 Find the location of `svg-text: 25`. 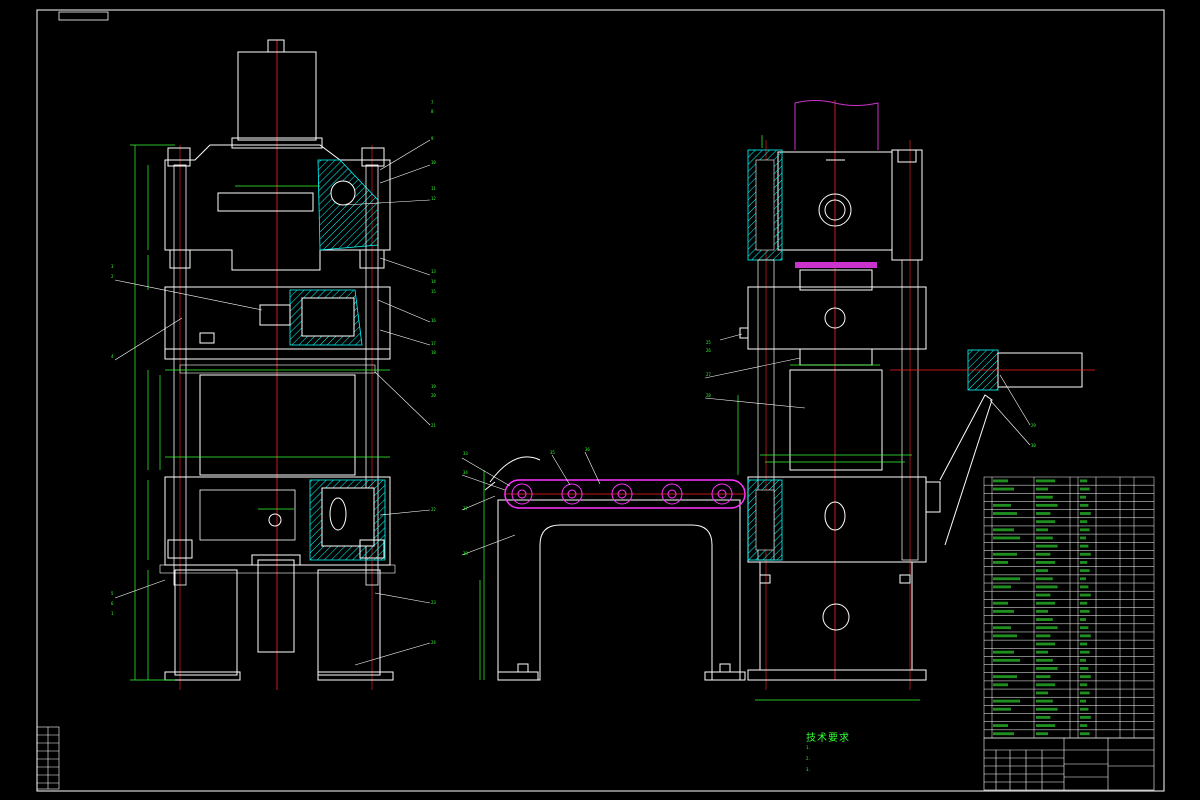

svg-text: 25 is located at coordinates (708, 342).